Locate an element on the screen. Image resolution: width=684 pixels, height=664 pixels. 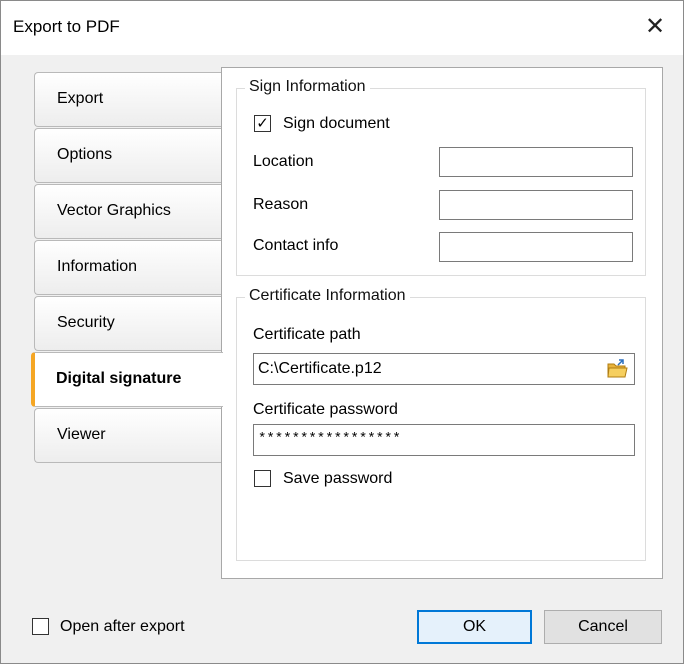
tab-export: Export is located at coordinates (127, 99).